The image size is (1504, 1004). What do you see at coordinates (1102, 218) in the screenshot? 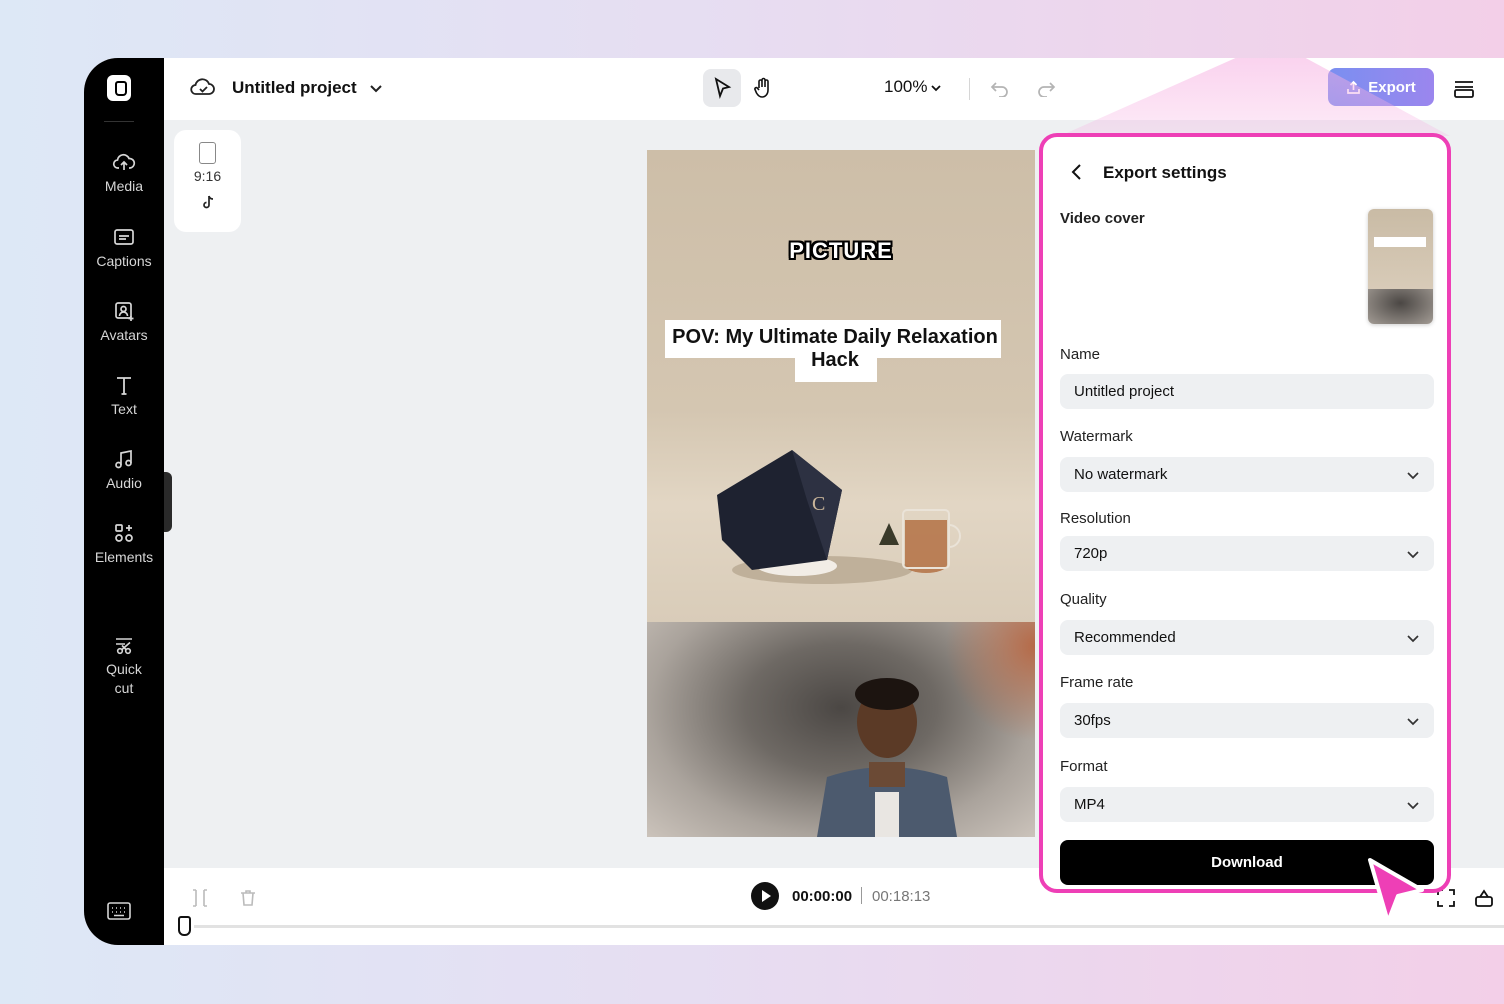
I see `video-cover-label: Video cover` at bounding box center [1102, 218].